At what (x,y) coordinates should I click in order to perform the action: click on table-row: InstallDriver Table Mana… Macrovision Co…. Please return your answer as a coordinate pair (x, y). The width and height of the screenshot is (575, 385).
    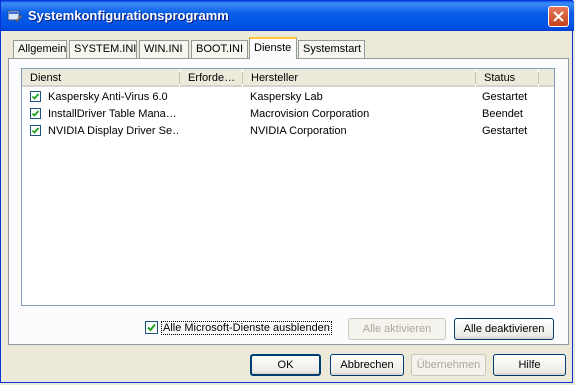
    Looking at the image, I should click on (288, 114).